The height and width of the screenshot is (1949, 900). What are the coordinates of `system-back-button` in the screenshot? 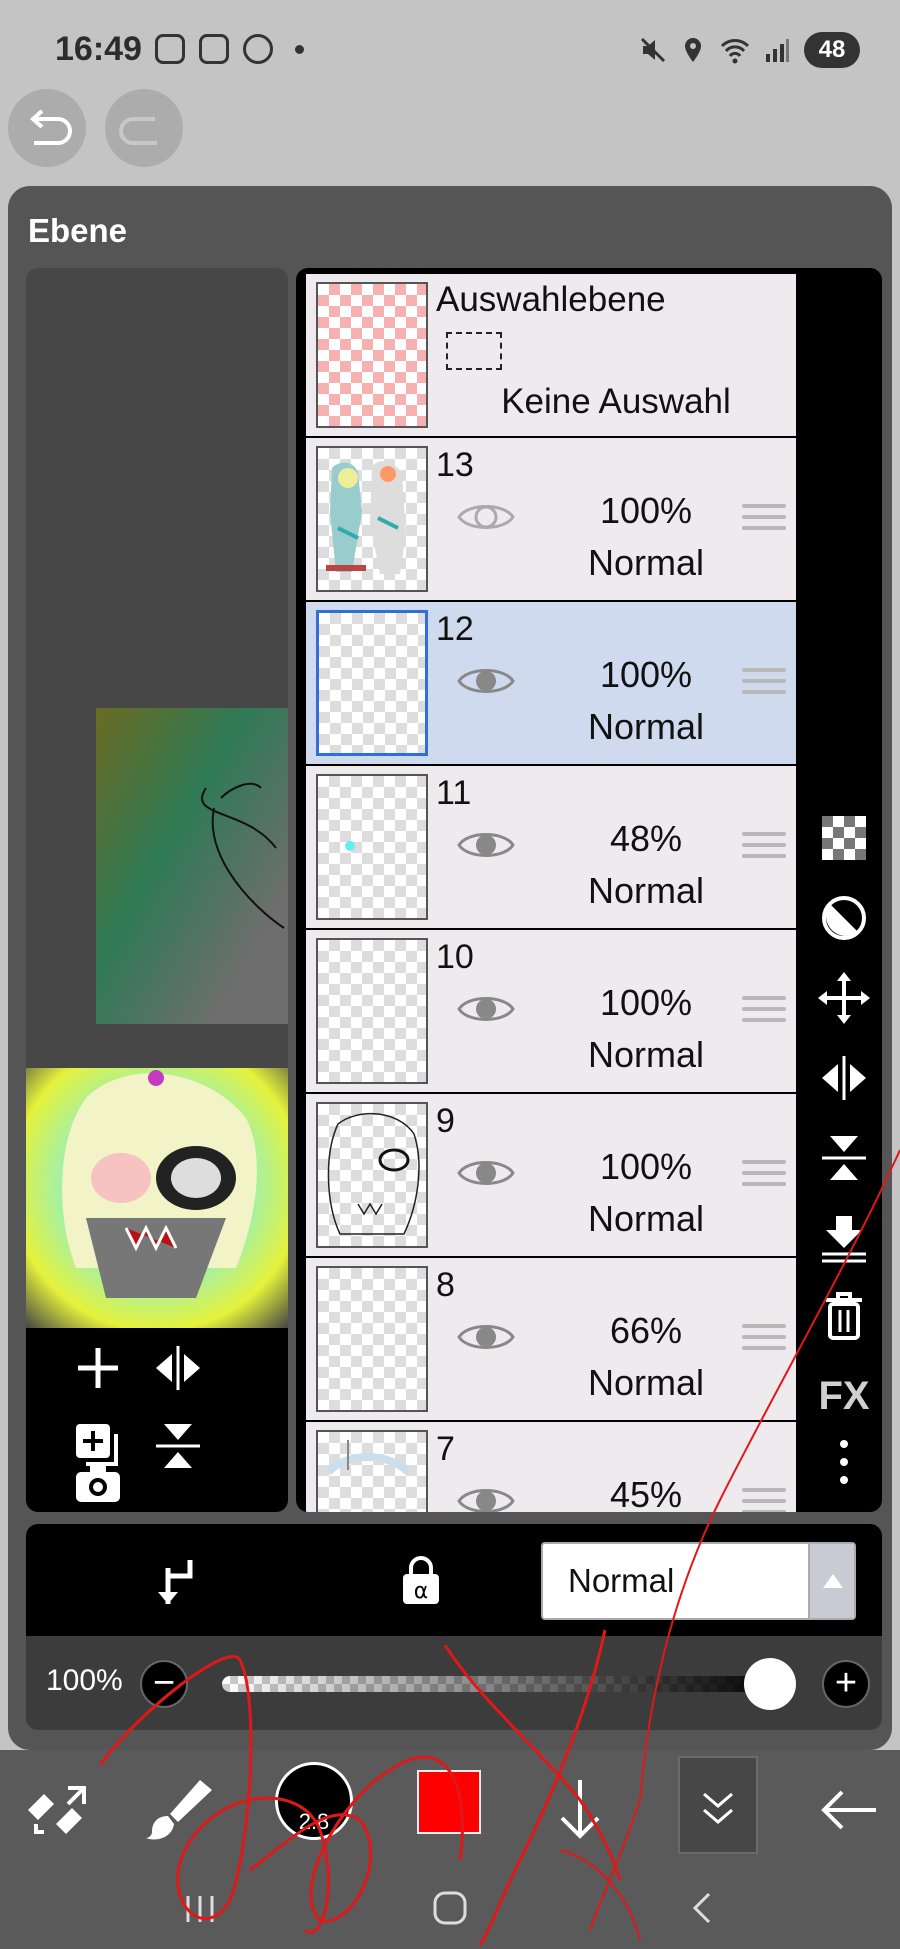 It's located at (703, 1909).